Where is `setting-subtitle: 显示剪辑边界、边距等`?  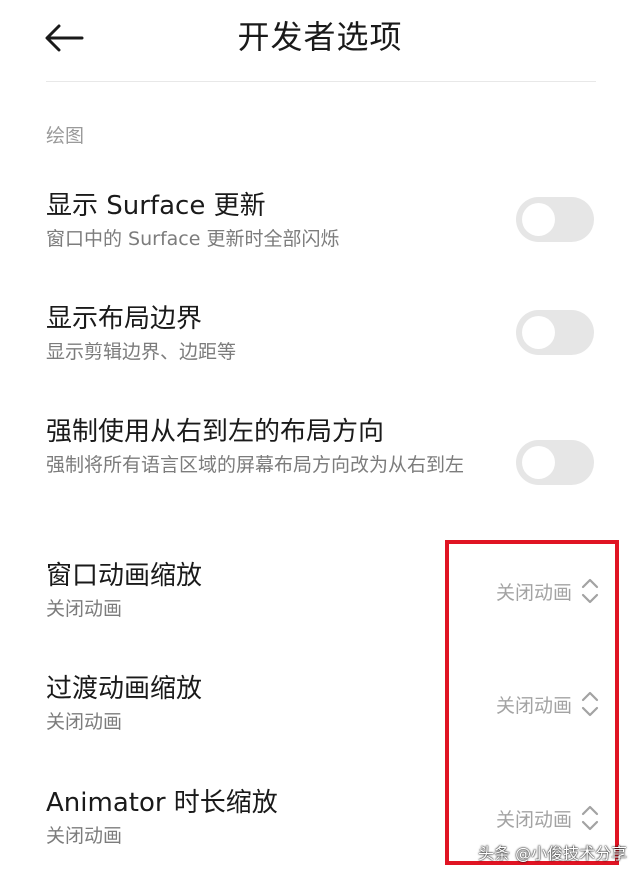 setting-subtitle: 显示剪辑边界、边距等 is located at coordinates (141, 352).